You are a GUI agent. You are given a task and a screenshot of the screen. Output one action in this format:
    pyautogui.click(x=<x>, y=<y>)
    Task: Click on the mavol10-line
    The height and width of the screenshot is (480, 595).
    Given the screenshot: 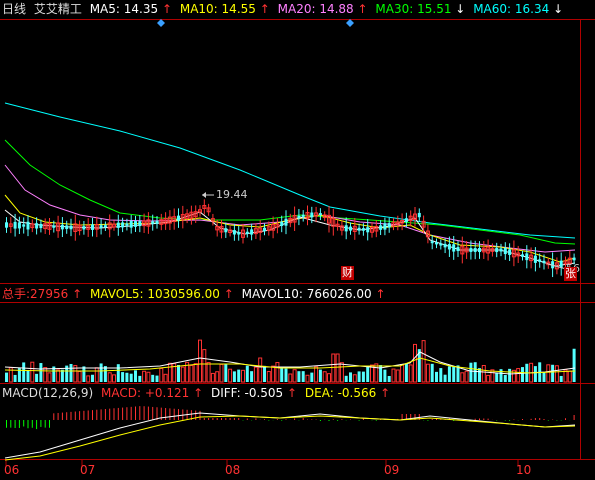 What is the action you would take?
    pyautogui.click(x=290, y=365)
    